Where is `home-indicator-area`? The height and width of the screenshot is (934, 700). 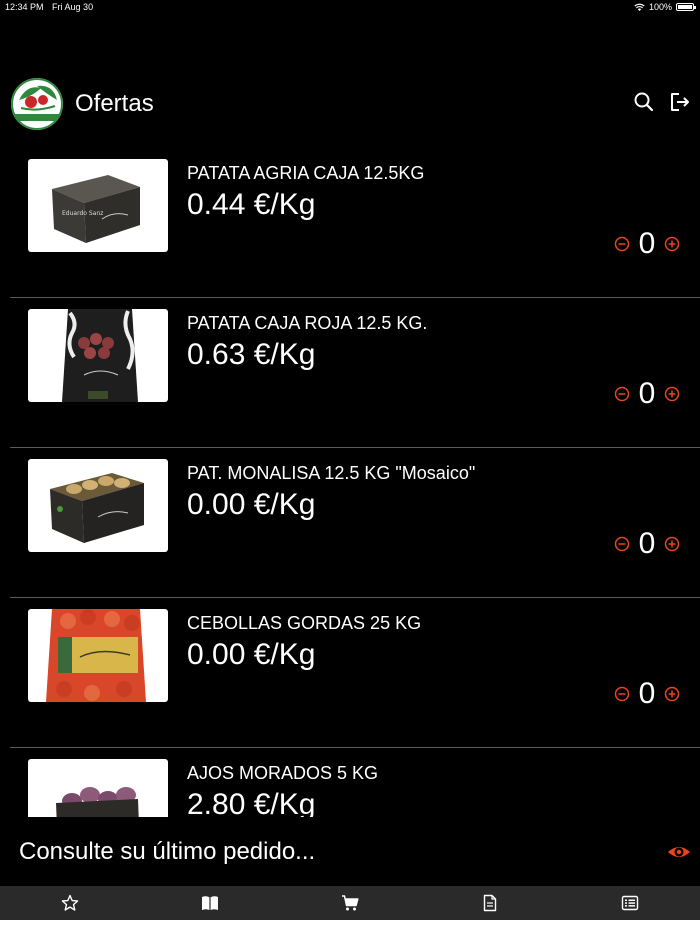 home-indicator-area is located at coordinates (350, 927).